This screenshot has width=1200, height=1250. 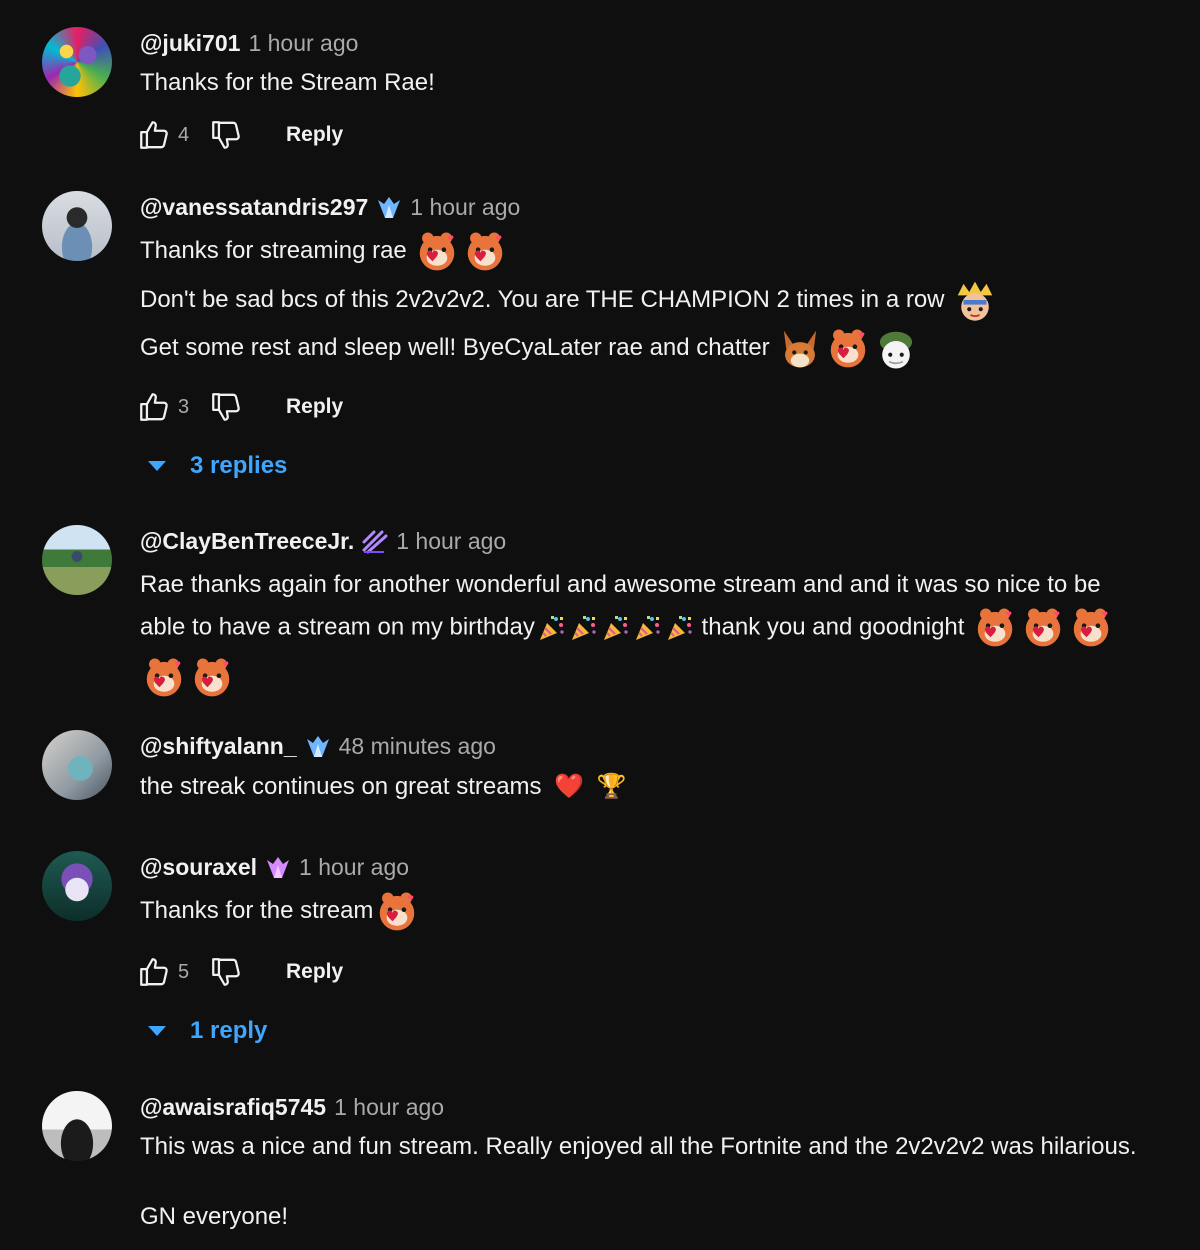 I want to click on comment-actions: 4 Reply, so click(x=239, y=135).